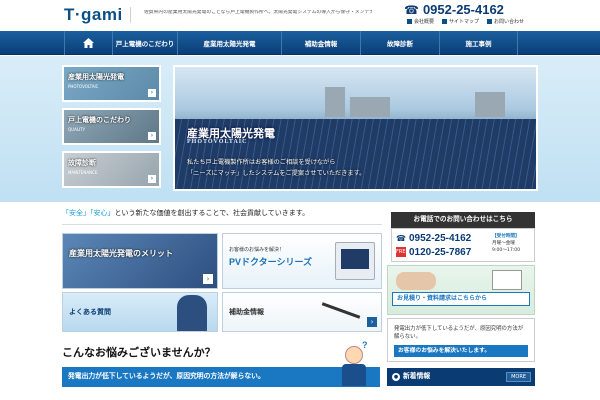  Describe the element at coordinates (222, 224) in the screenshot. I see `divider` at that location.